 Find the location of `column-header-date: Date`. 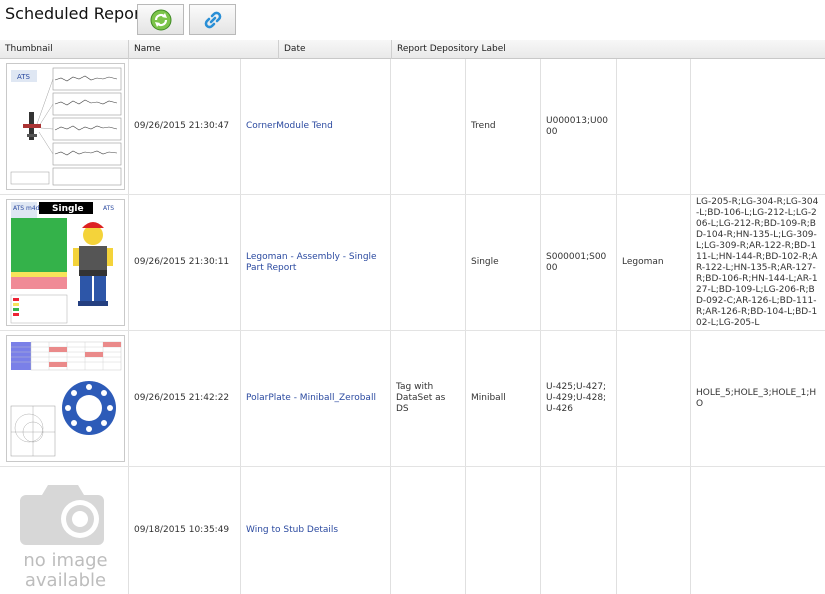

column-header-date: Date is located at coordinates (335, 49).